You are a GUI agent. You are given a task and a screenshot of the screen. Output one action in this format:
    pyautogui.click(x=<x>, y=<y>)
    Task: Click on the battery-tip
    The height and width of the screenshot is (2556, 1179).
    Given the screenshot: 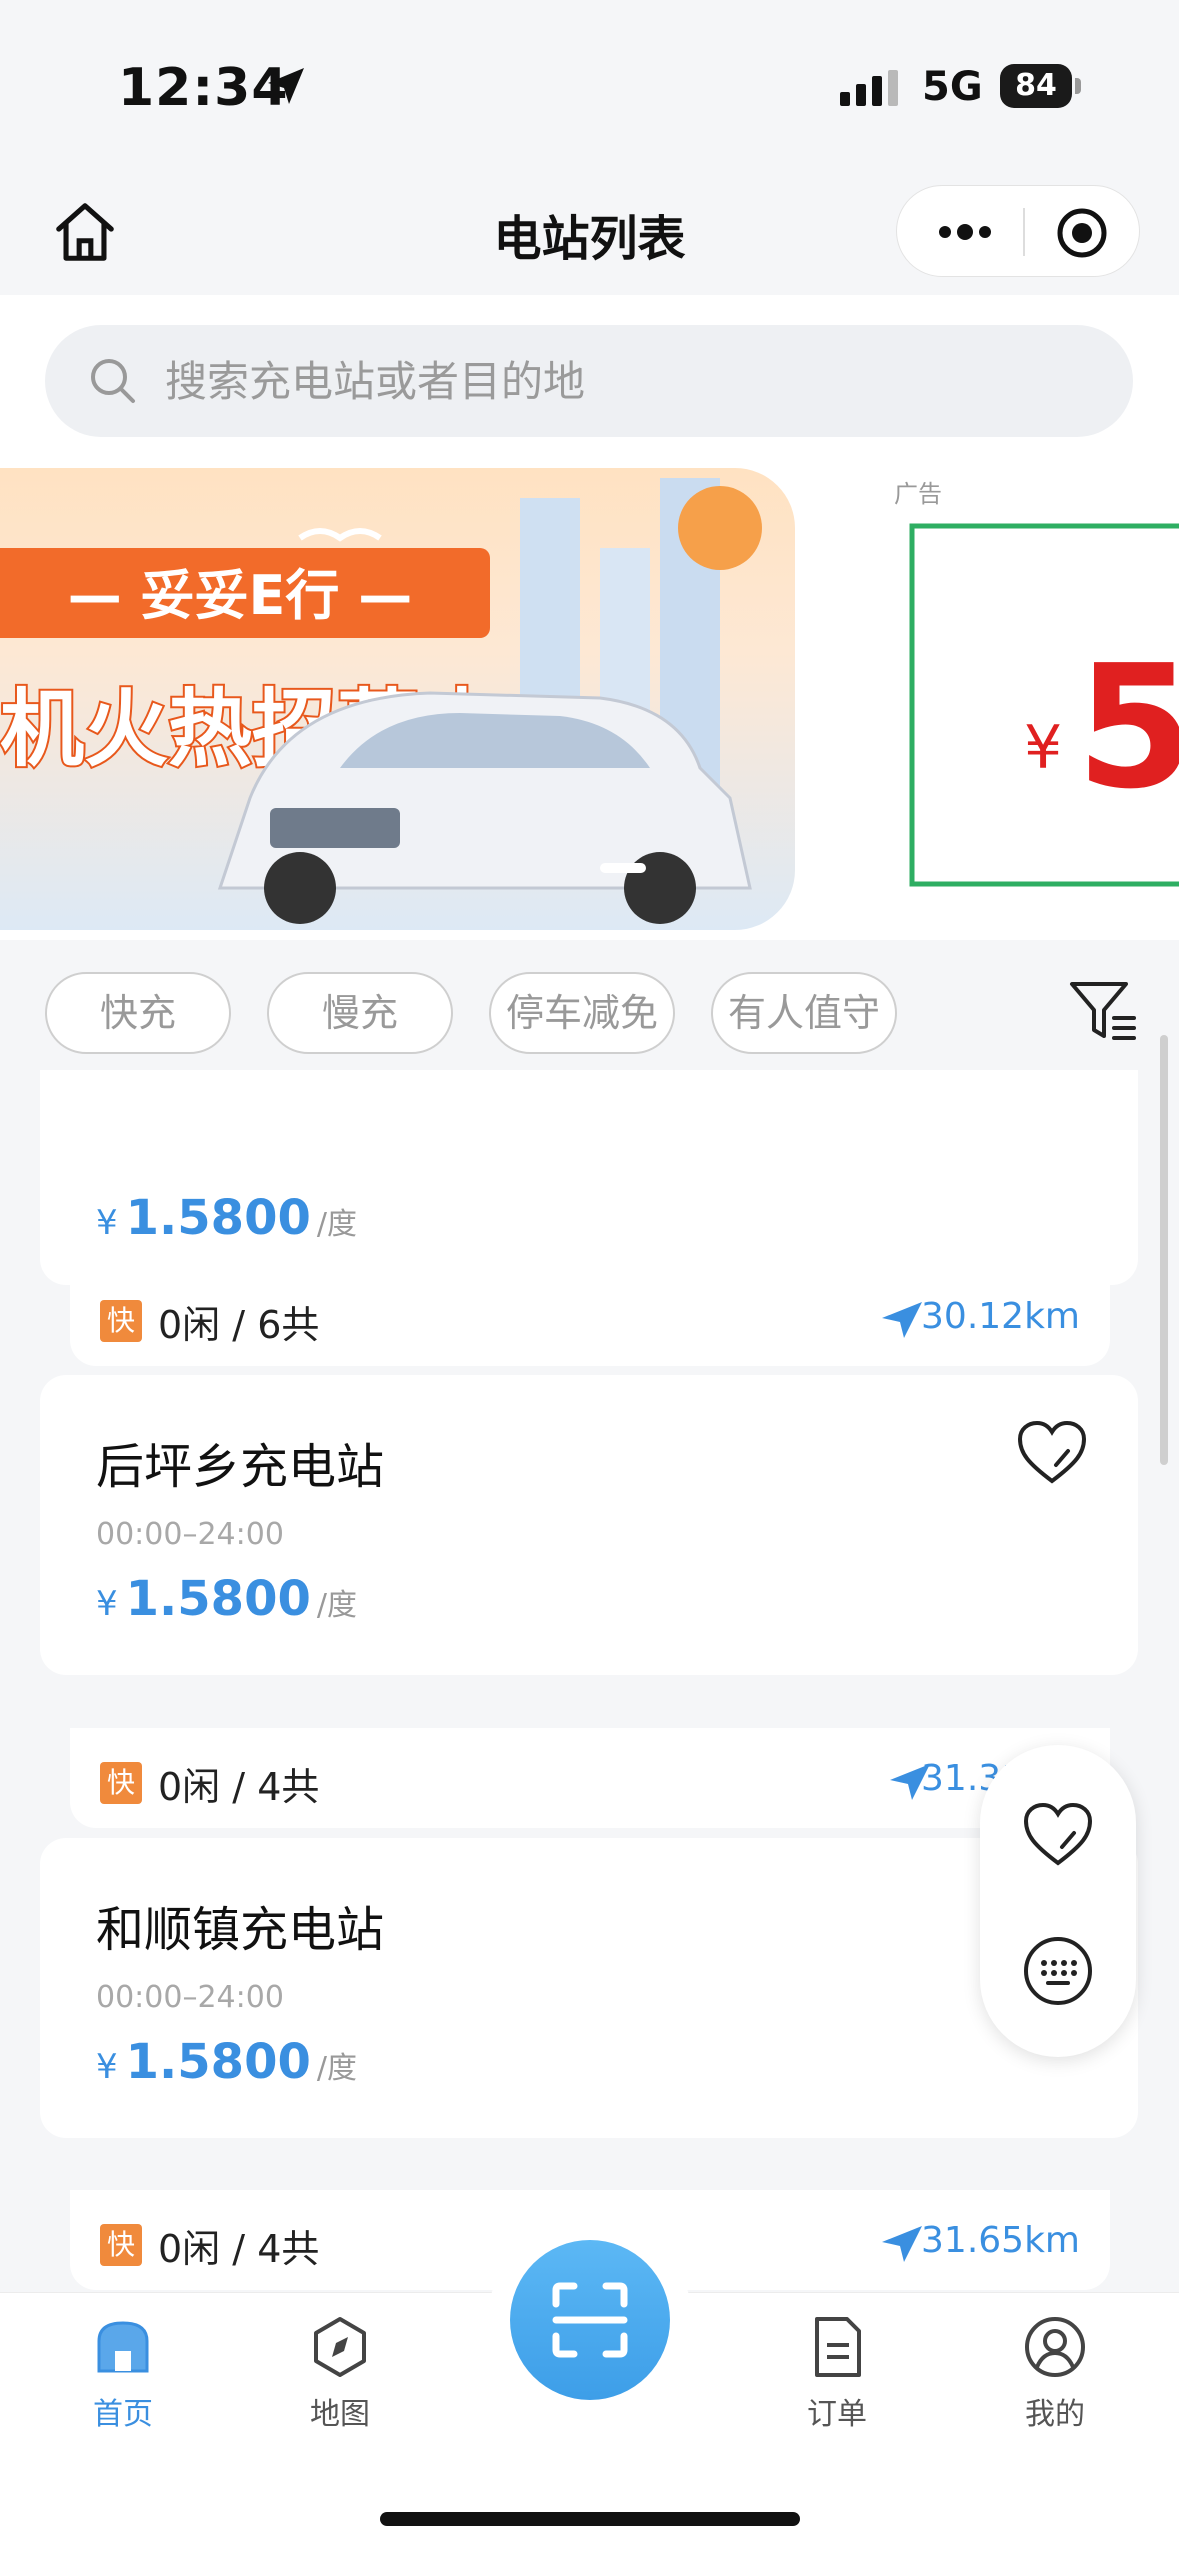 What is the action you would take?
    pyautogui.click(x=1078, y=86)
    